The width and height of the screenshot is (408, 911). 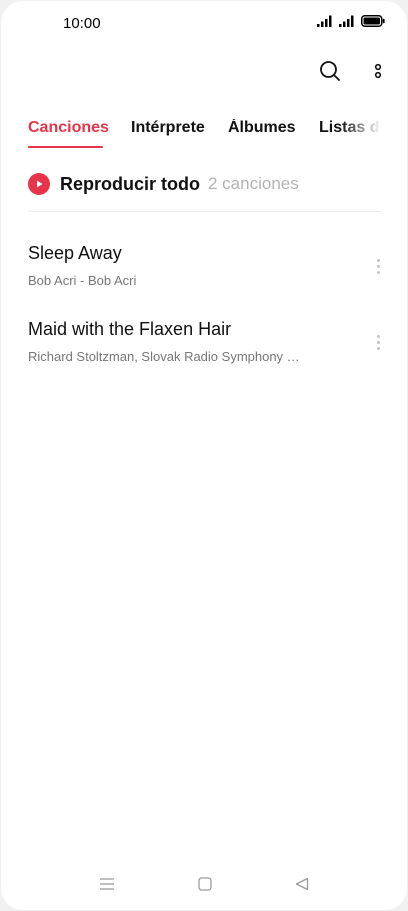 What do you see at coordinates (361, 135) in the screenshot?
I see `tabs-fade-overlay` at bounding box center [361, 135].